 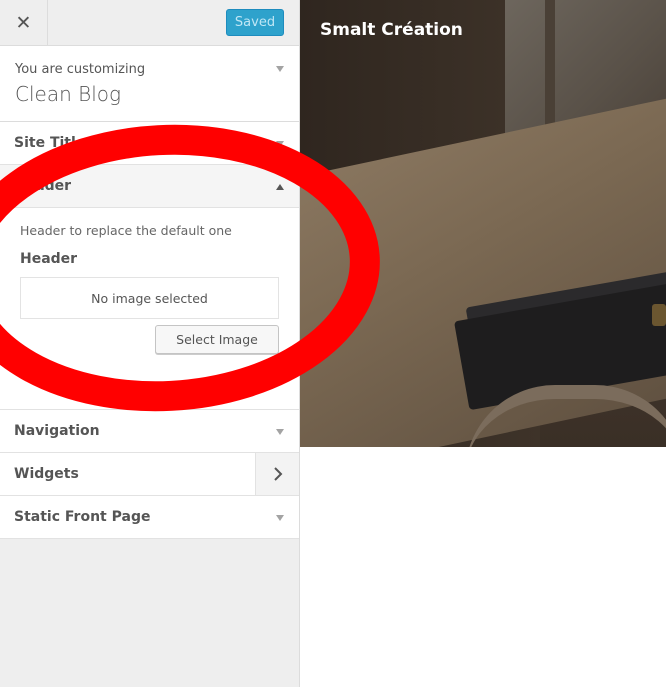 I want to click on theme-name: Clean Blog, so click(x=68, y=94).